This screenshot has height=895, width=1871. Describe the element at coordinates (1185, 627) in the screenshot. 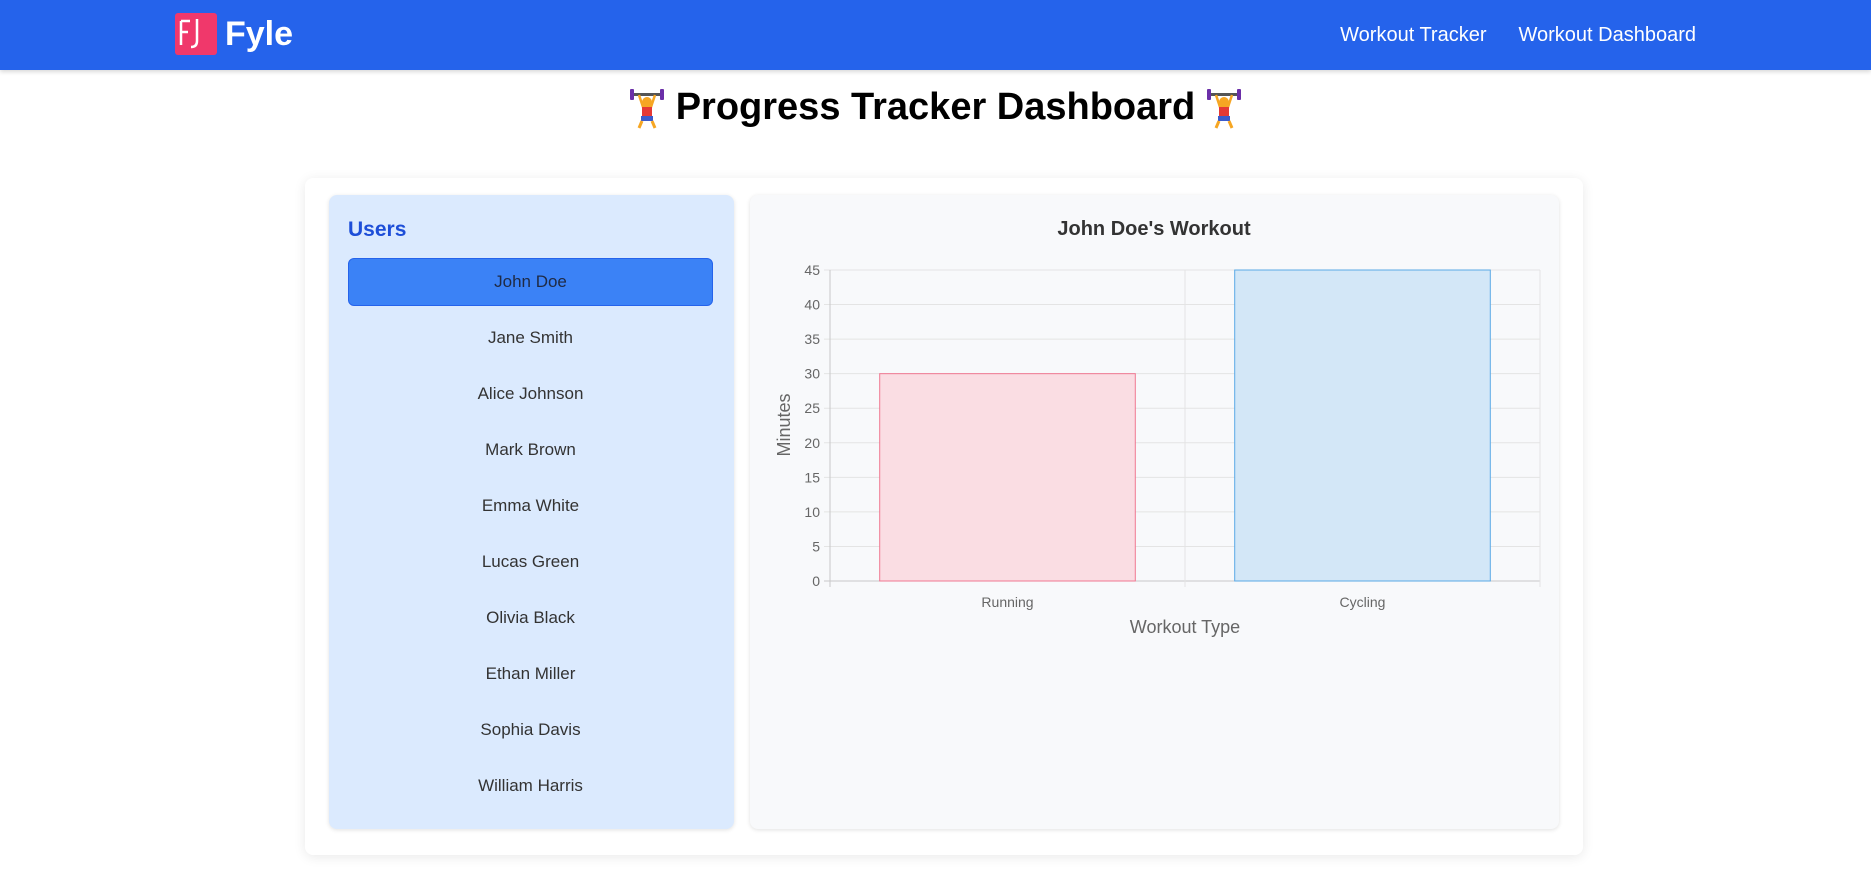

I see `x-axis-label: Workout Type` at that location.